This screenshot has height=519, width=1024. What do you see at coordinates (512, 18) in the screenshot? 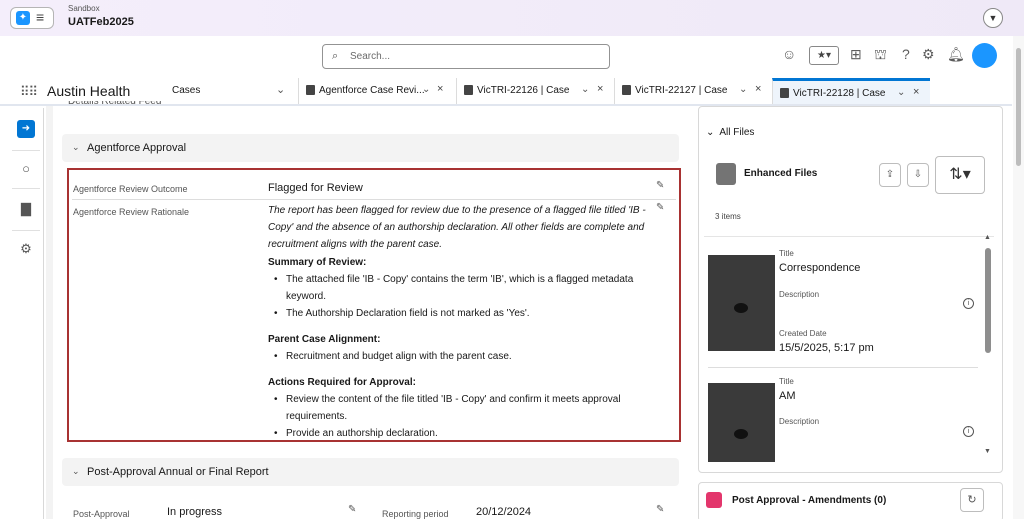
I see `sandbox-bar: ✦ ≡ Sandbox UATFeb2025 ▼` at bounding box center [512, 18].